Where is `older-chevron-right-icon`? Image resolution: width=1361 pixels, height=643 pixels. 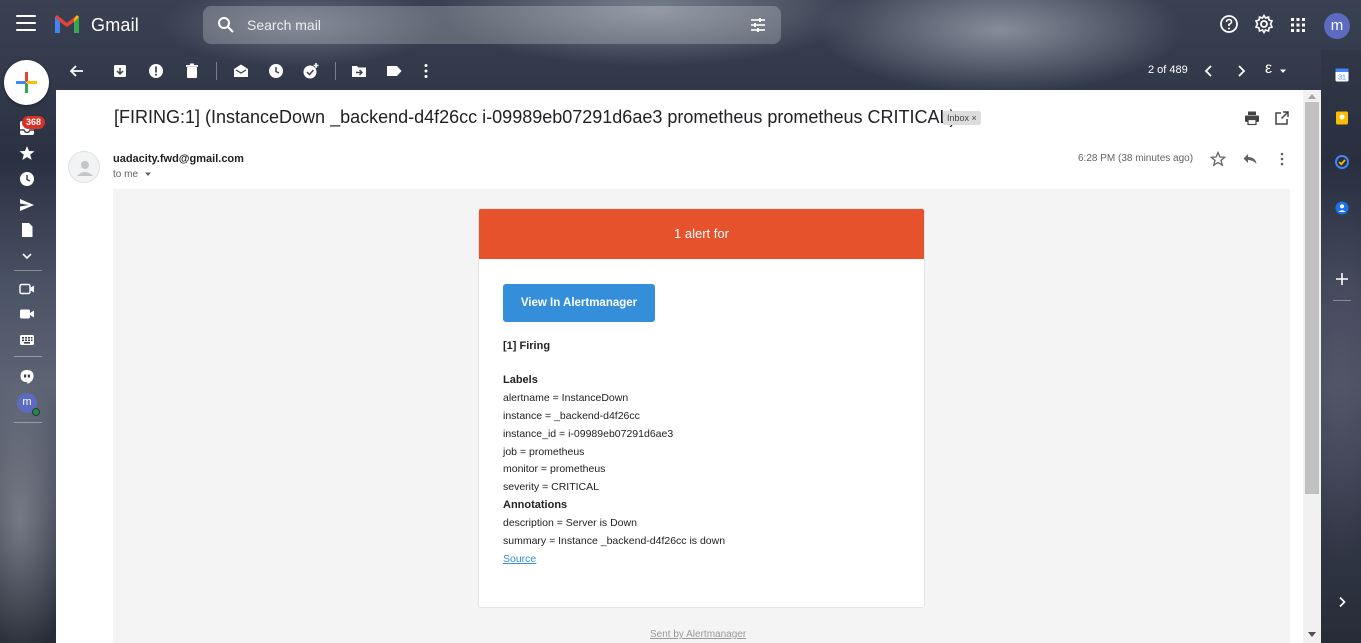
older-chevron-right-icon is located at coordinates (1241, 71).